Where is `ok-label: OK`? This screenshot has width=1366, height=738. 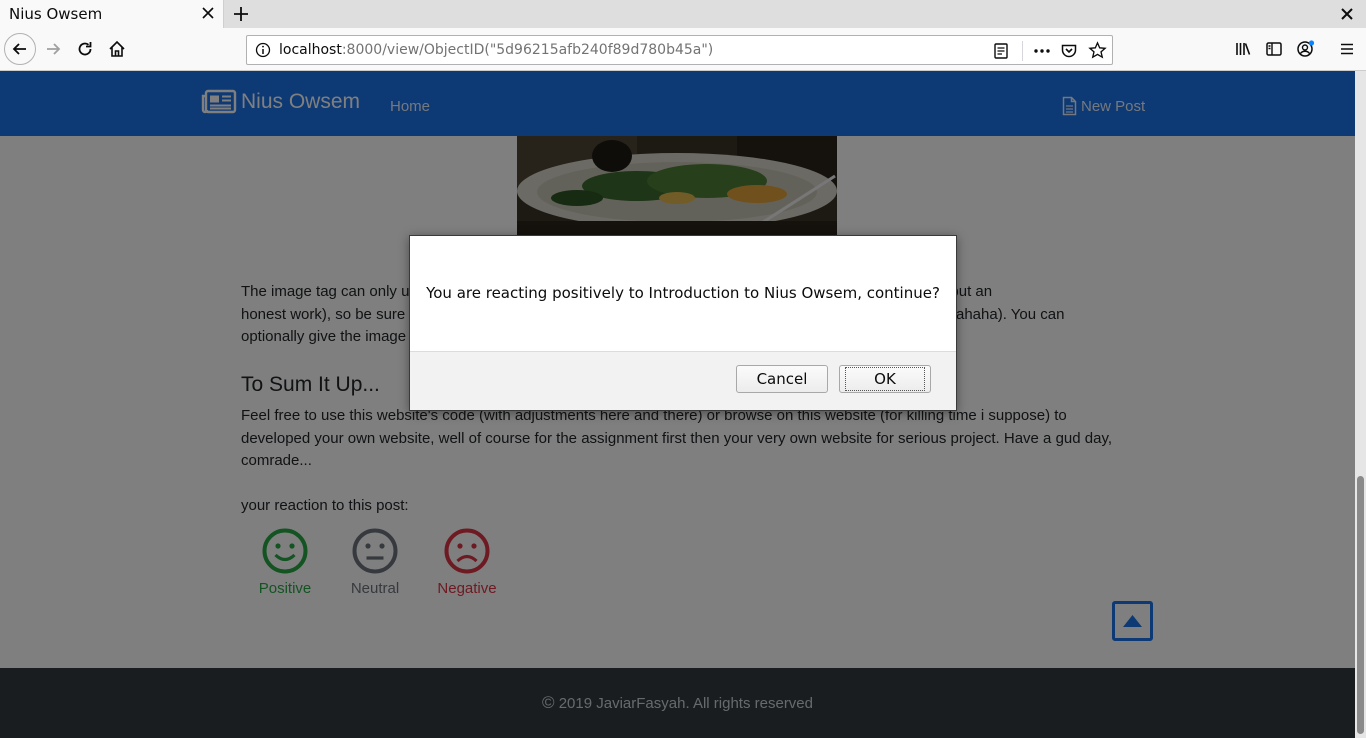 ok-label: OK is located at coordinates (885, 379).